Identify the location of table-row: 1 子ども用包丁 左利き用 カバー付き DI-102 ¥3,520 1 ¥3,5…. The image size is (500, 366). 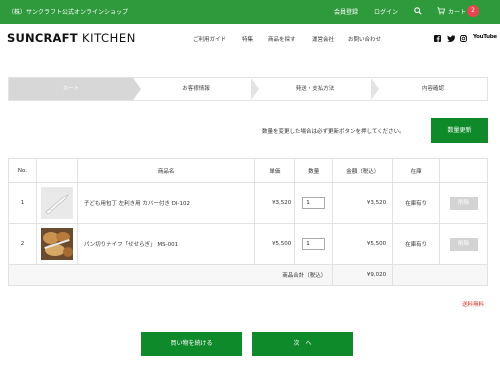
(248, 203).